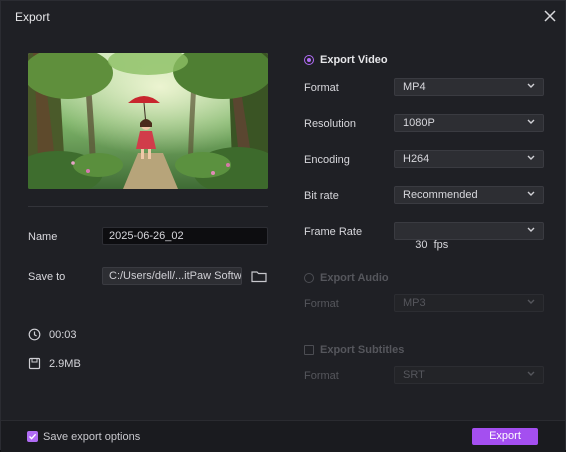  I want to click on file-size-icon, so click(34, 363).